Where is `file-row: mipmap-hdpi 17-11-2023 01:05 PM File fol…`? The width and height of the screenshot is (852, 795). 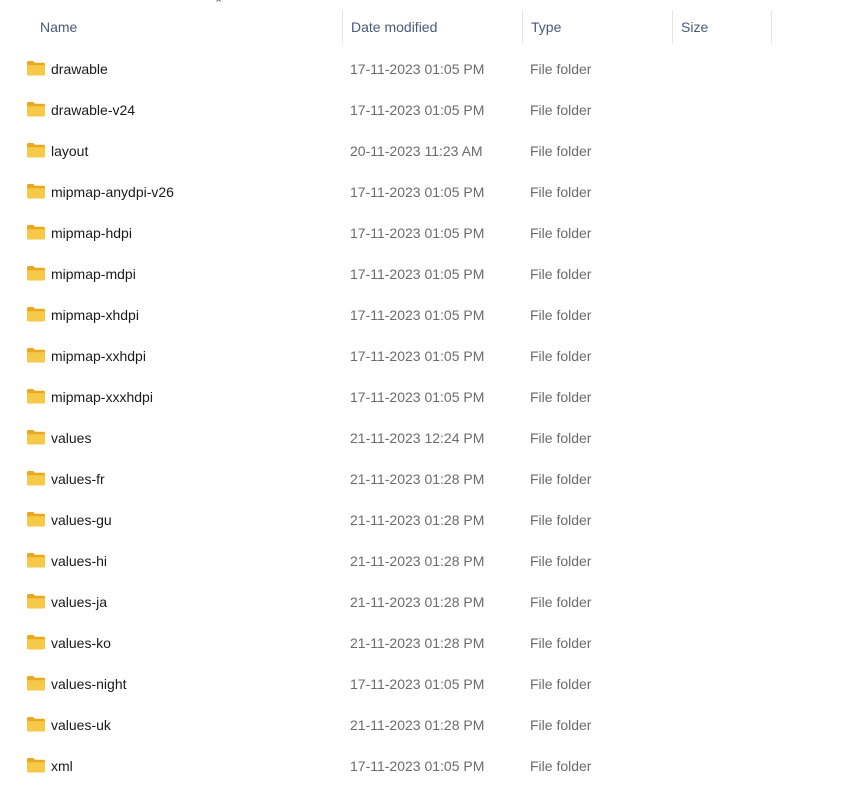
file-row: mipmap-hdpi 17-11-2023 01:05 PM File fol… is located at coordinates (426, 233).